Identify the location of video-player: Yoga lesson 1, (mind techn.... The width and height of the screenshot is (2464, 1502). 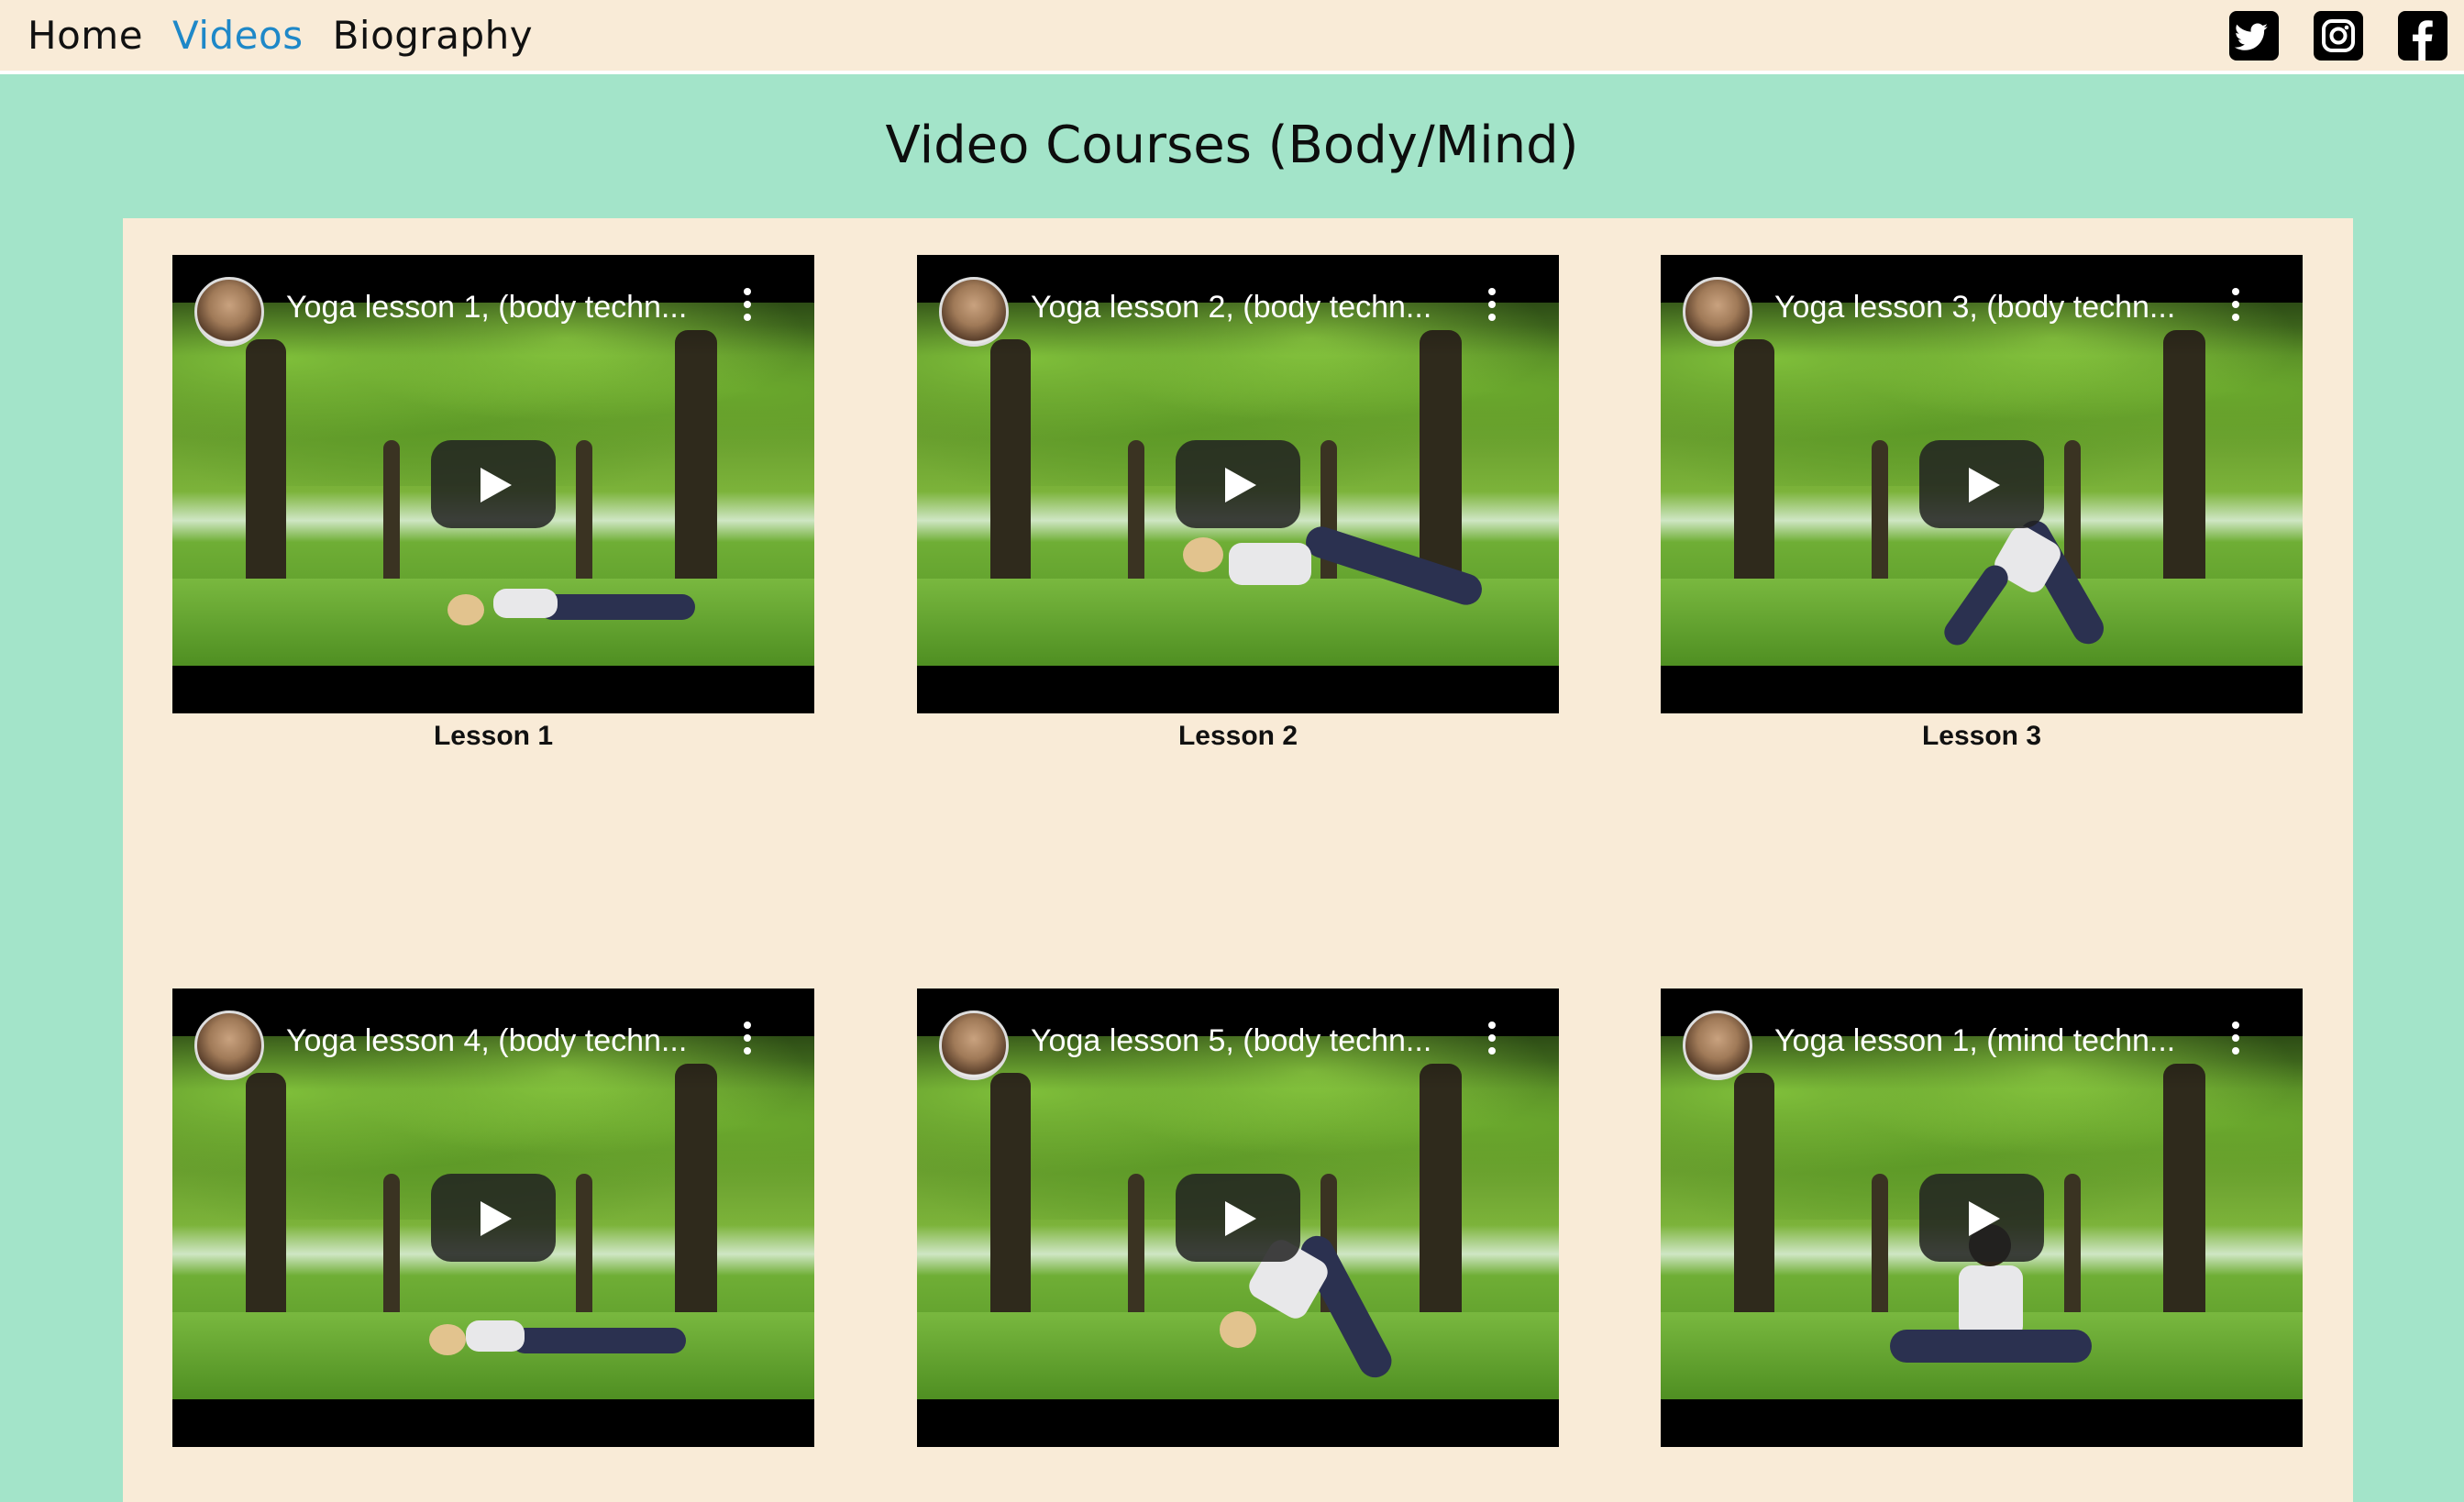
(1982, 1217).